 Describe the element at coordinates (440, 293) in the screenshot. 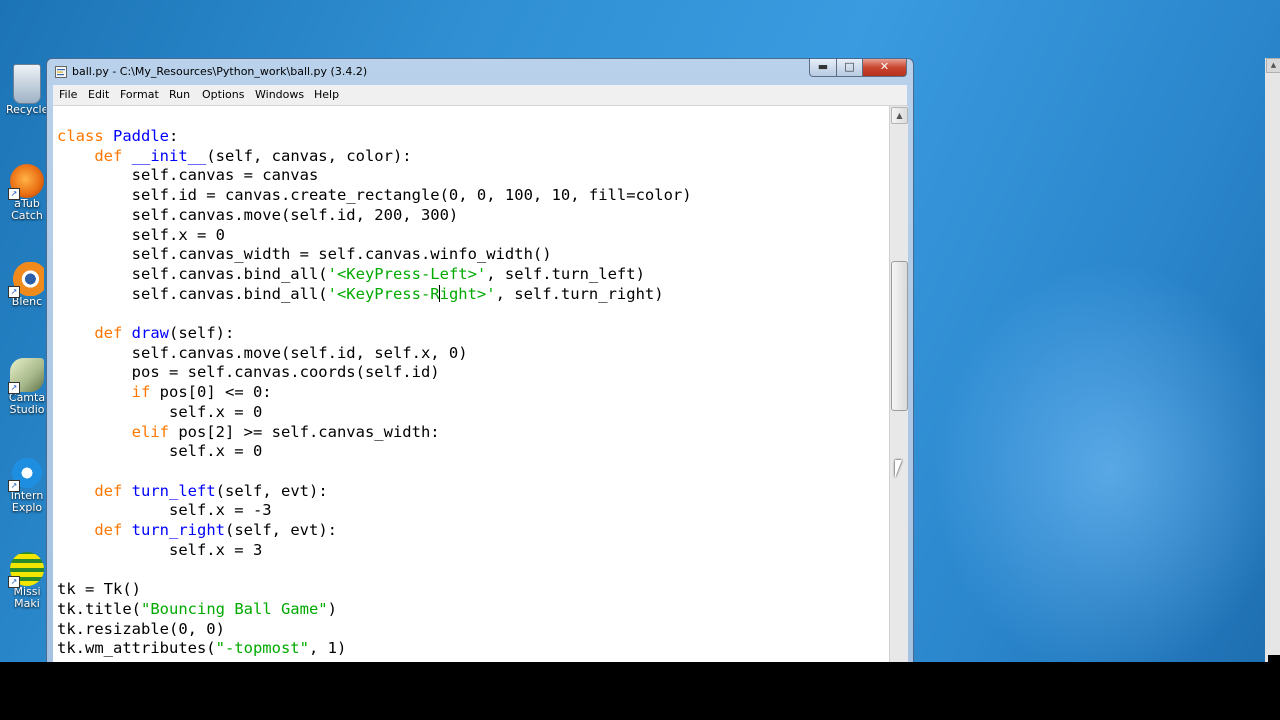

I see `text-cursor` at that location.